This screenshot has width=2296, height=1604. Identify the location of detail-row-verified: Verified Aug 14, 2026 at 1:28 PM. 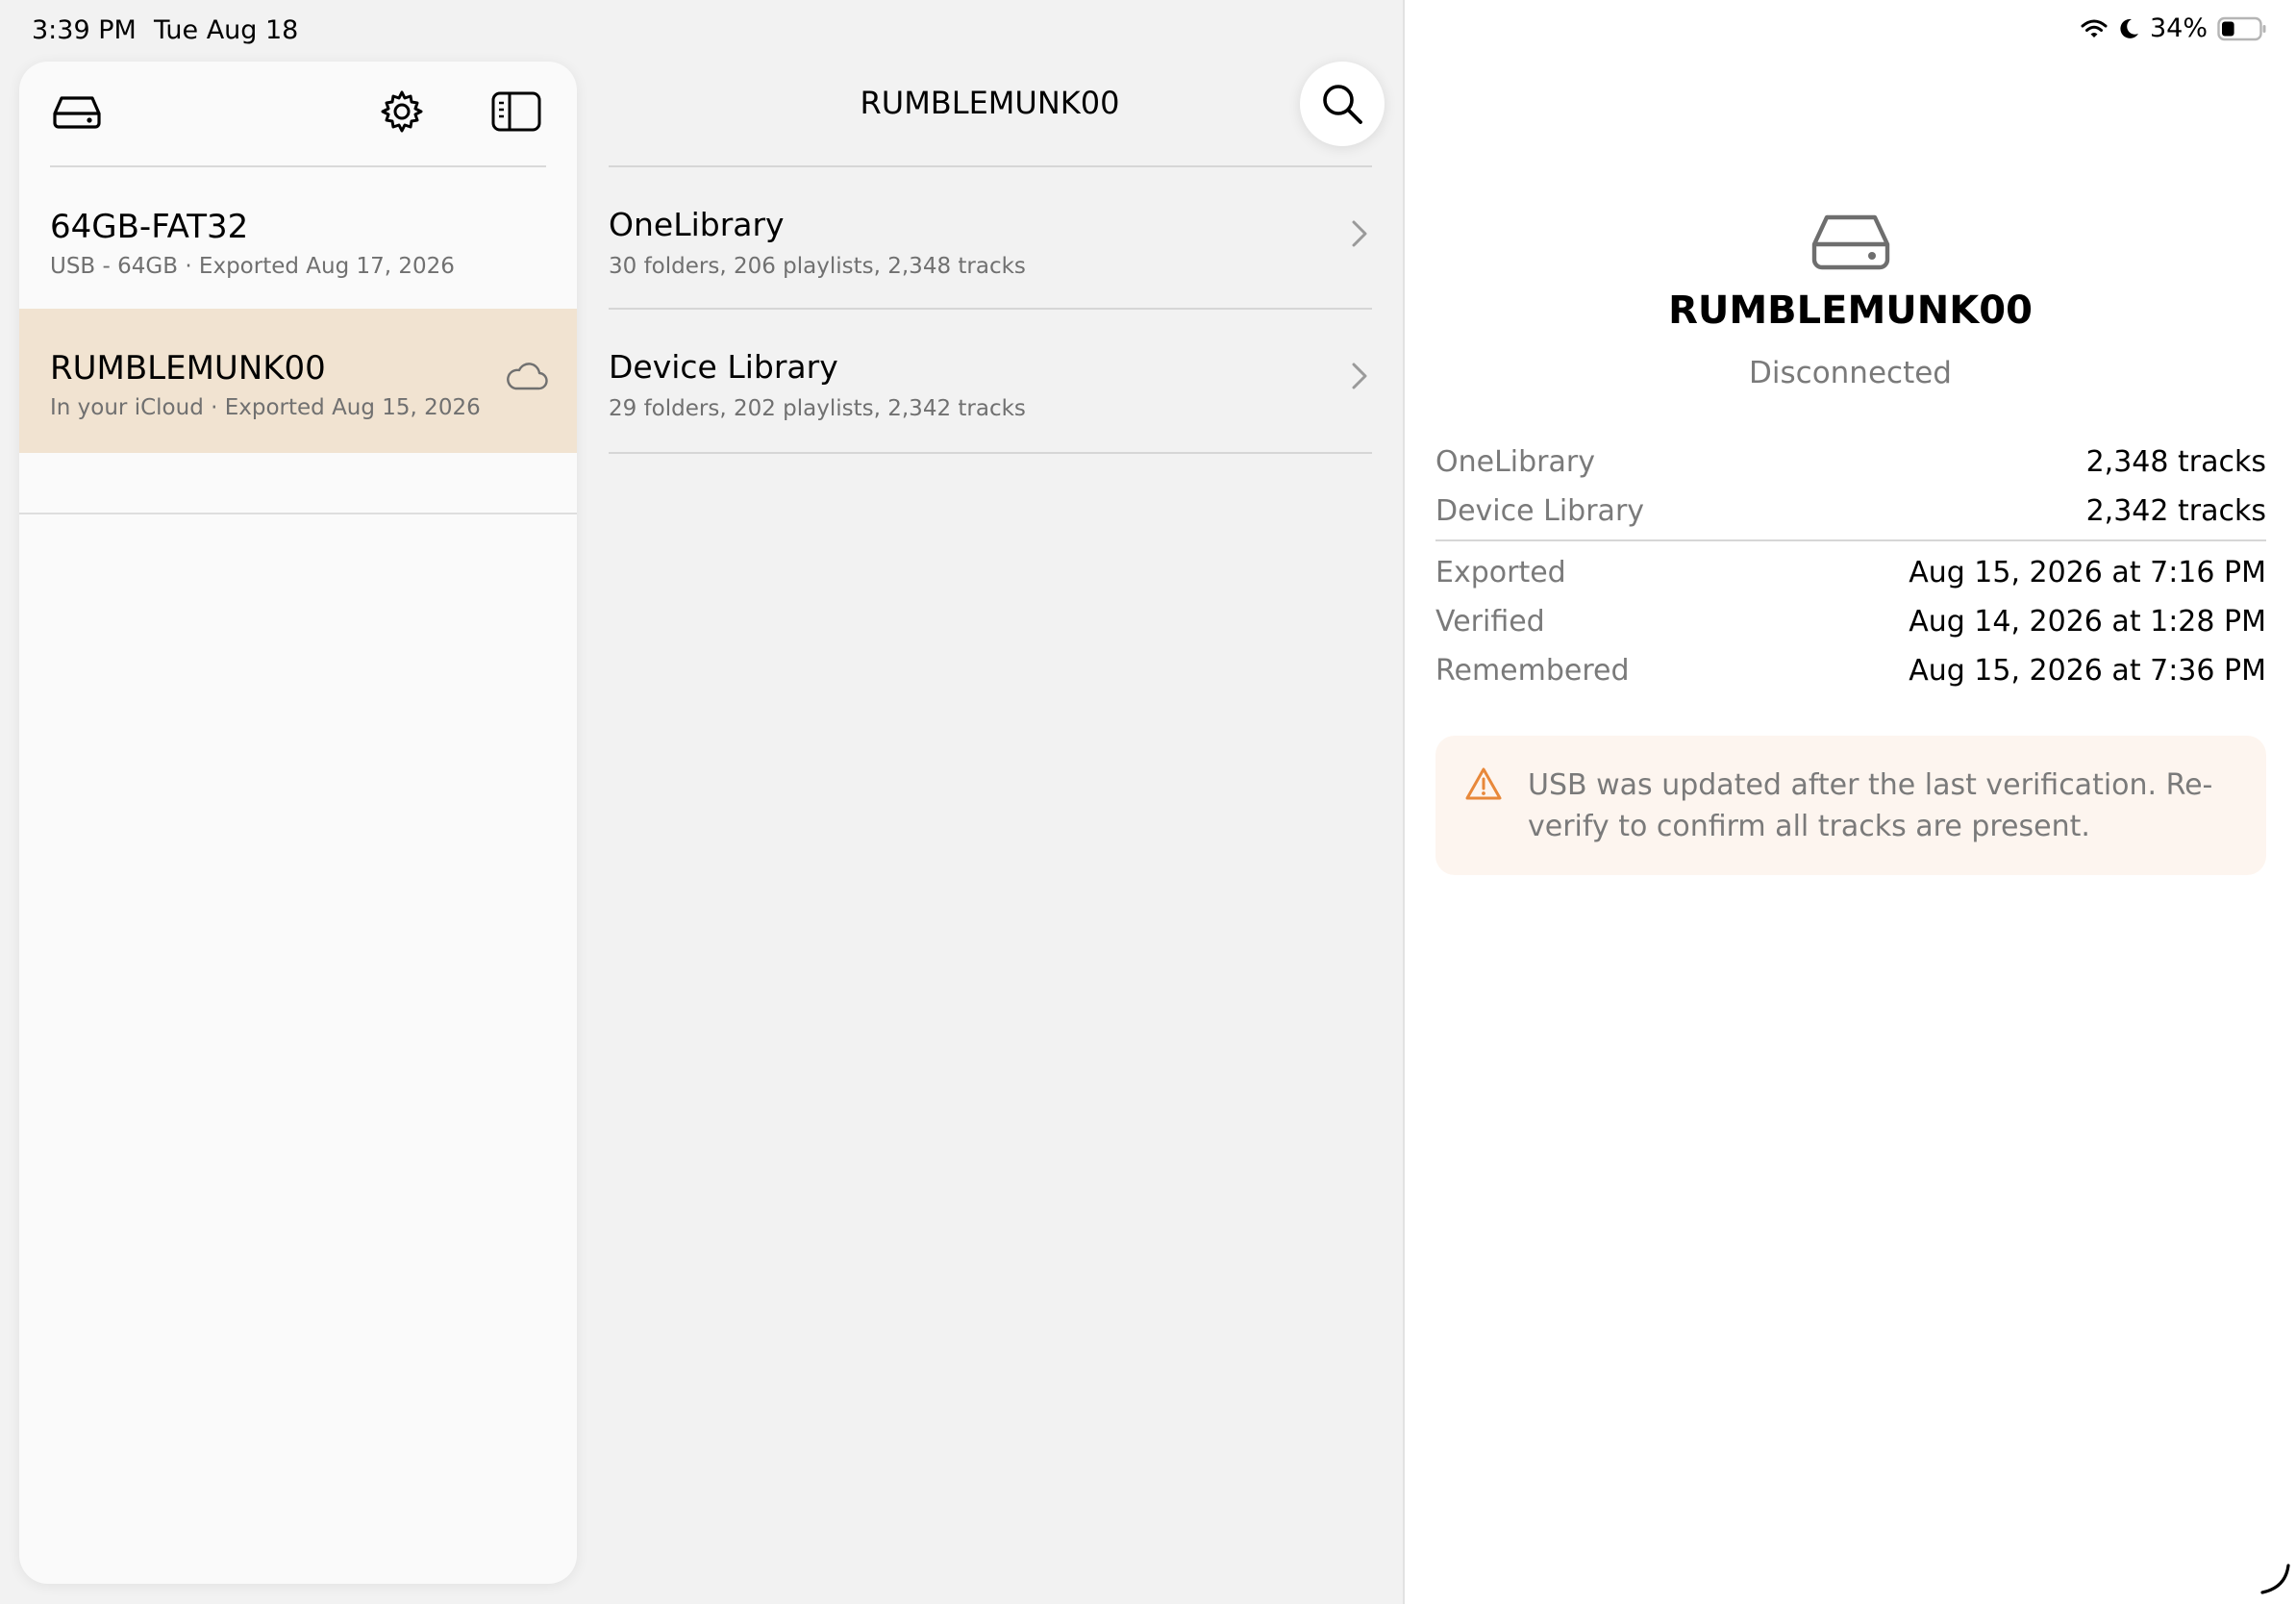
(1850, 629).